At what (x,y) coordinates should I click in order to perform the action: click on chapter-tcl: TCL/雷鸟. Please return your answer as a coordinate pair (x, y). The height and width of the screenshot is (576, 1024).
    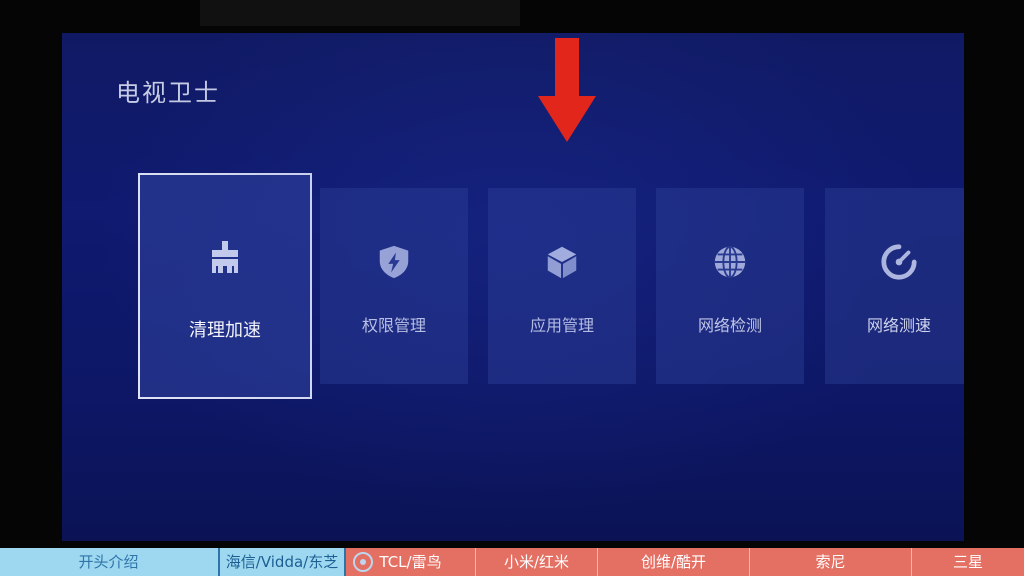
    Looking at the image, I should click on (411, 562).